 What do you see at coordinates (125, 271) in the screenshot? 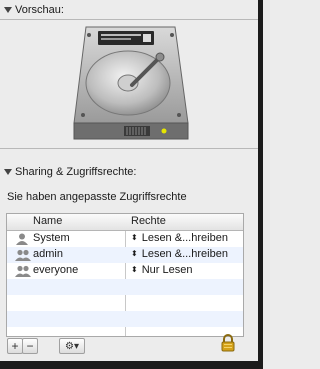
I see `table-row: everyone ⬍ Nur Lesen` at bounding box center [125, 271].